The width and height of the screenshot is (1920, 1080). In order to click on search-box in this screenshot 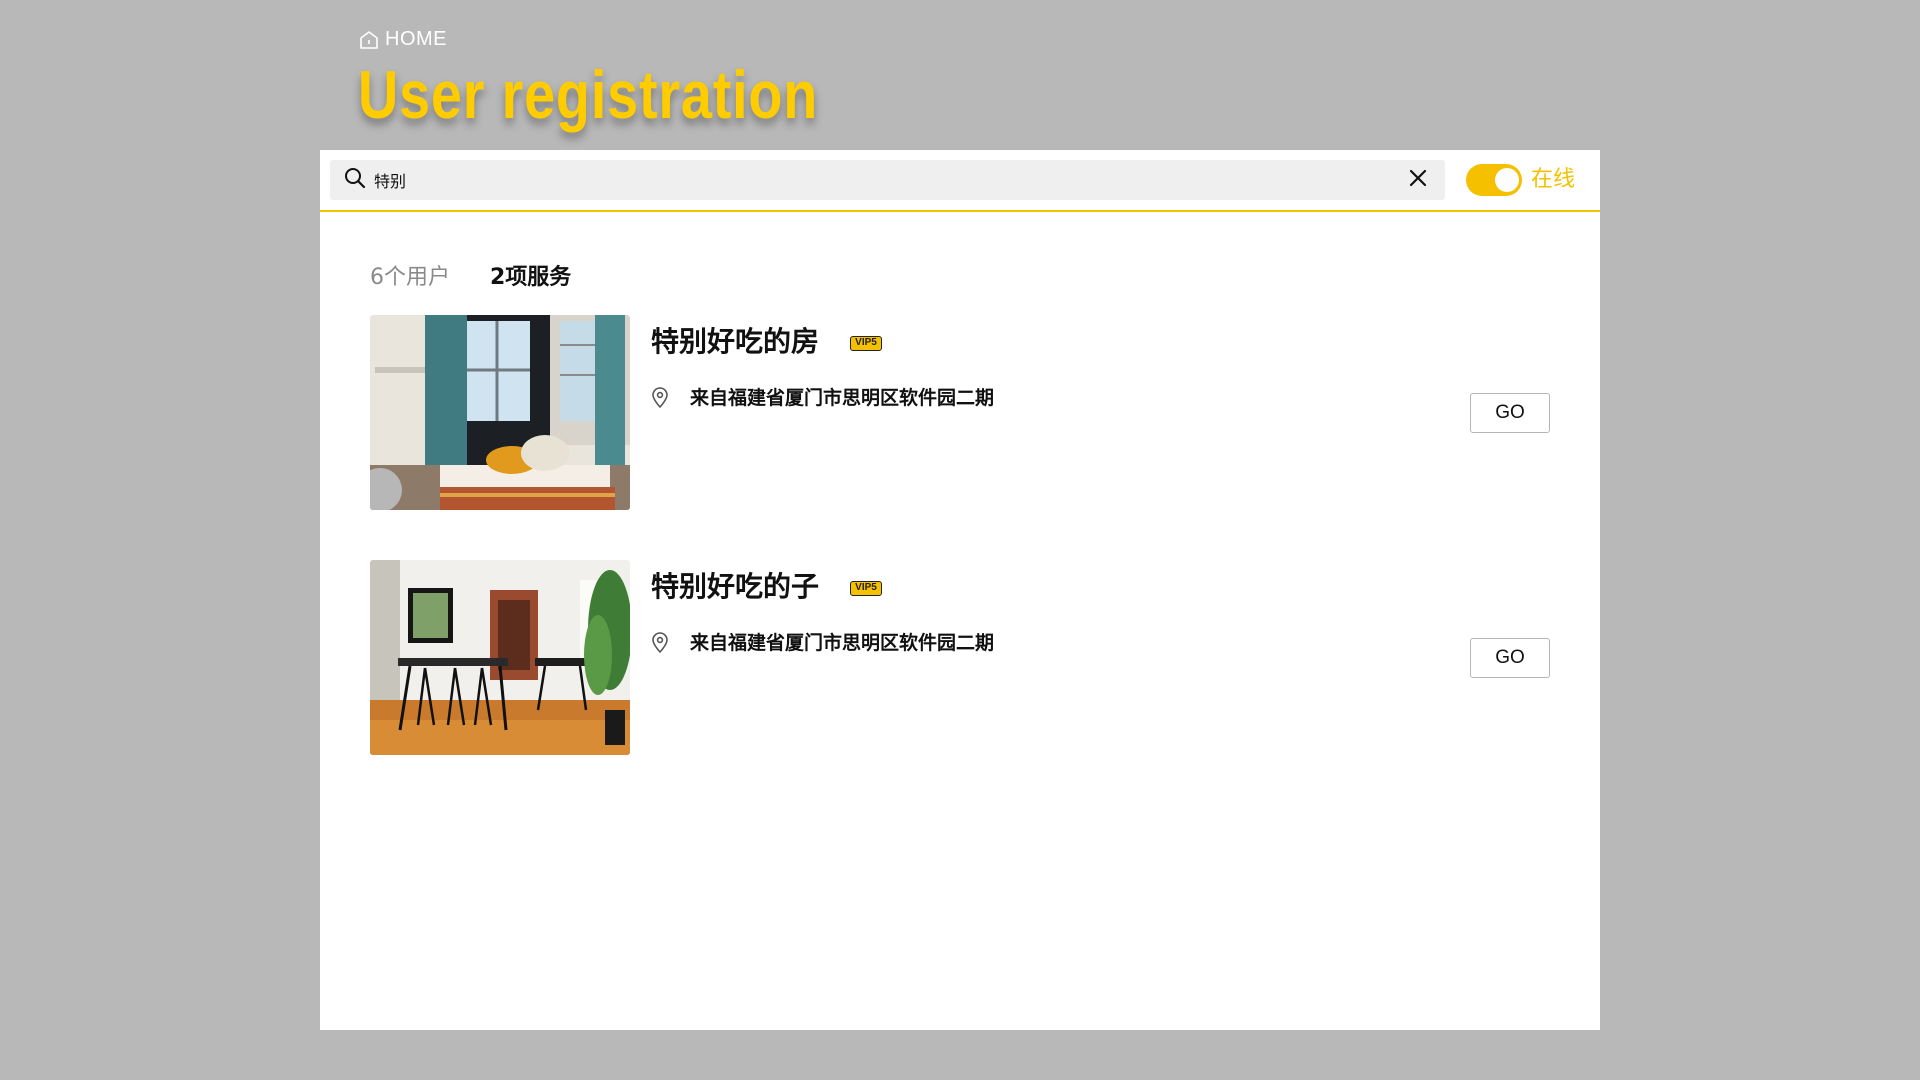, I will do `click(887, 180)`.